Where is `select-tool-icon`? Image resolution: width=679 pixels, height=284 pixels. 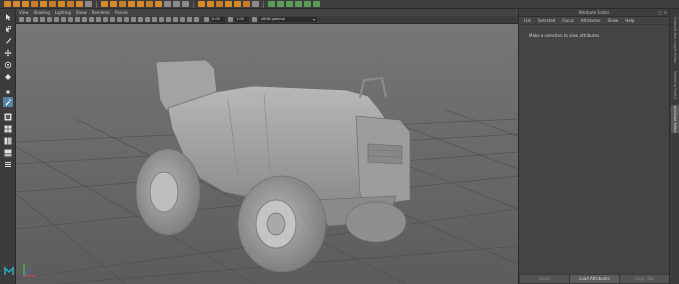
select-tool-icon is located at coordinates (8, 17).